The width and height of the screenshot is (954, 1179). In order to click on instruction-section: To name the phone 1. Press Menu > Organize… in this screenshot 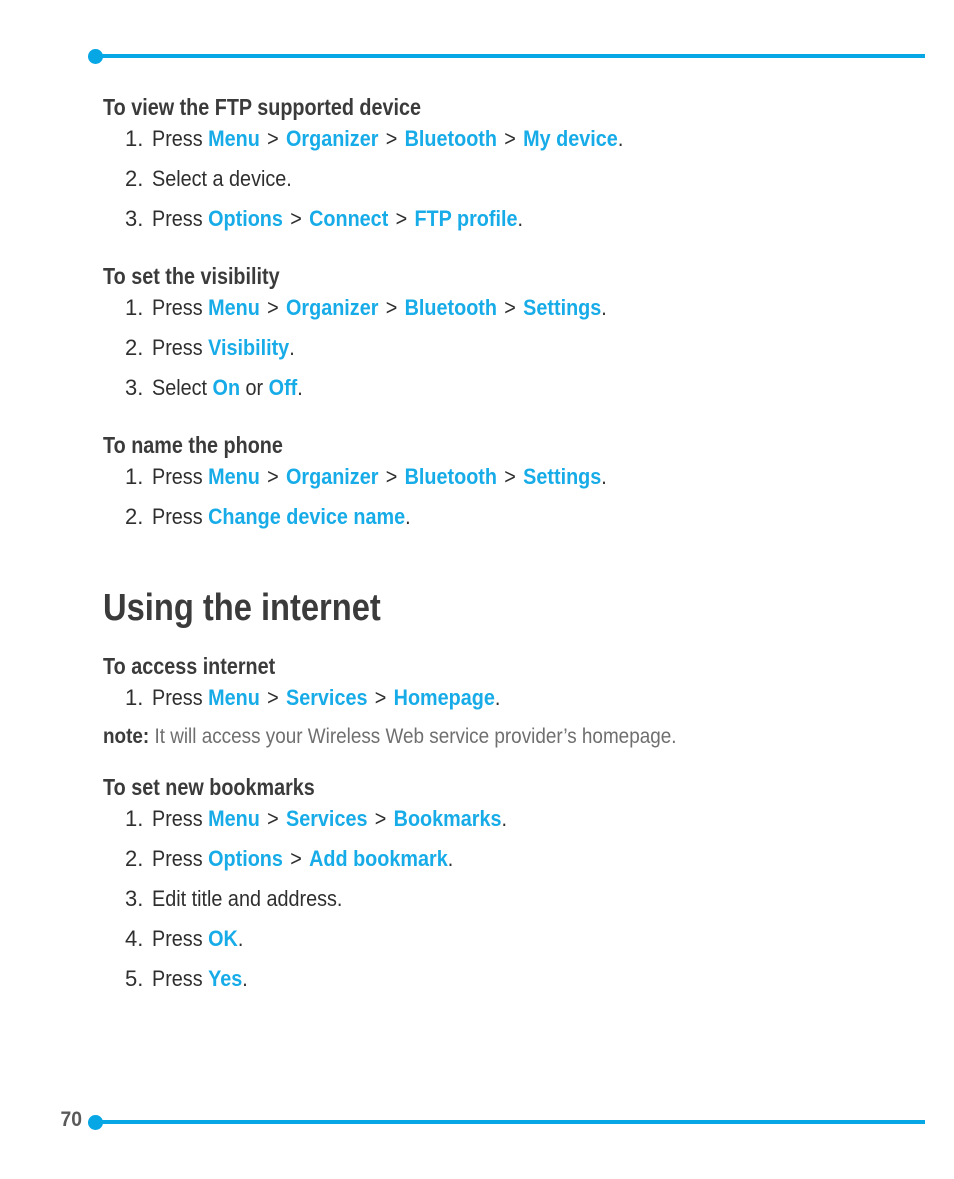, I will do `click(508, 485)`.